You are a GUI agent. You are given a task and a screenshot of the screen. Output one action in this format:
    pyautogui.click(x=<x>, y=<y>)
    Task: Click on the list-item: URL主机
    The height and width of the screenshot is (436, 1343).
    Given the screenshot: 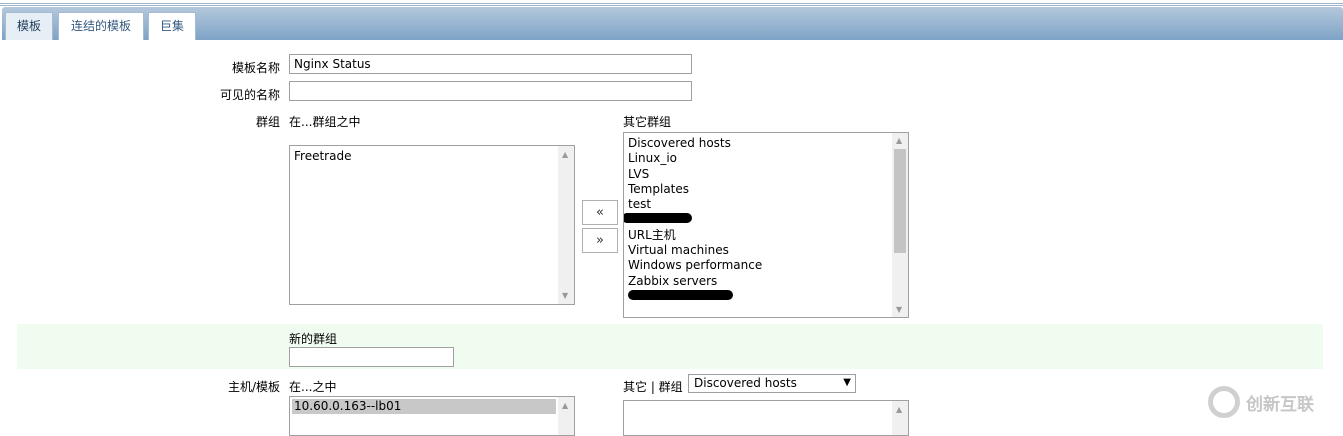 What is the action you would take?
    pyautogui.click(x=766, y=235)
    